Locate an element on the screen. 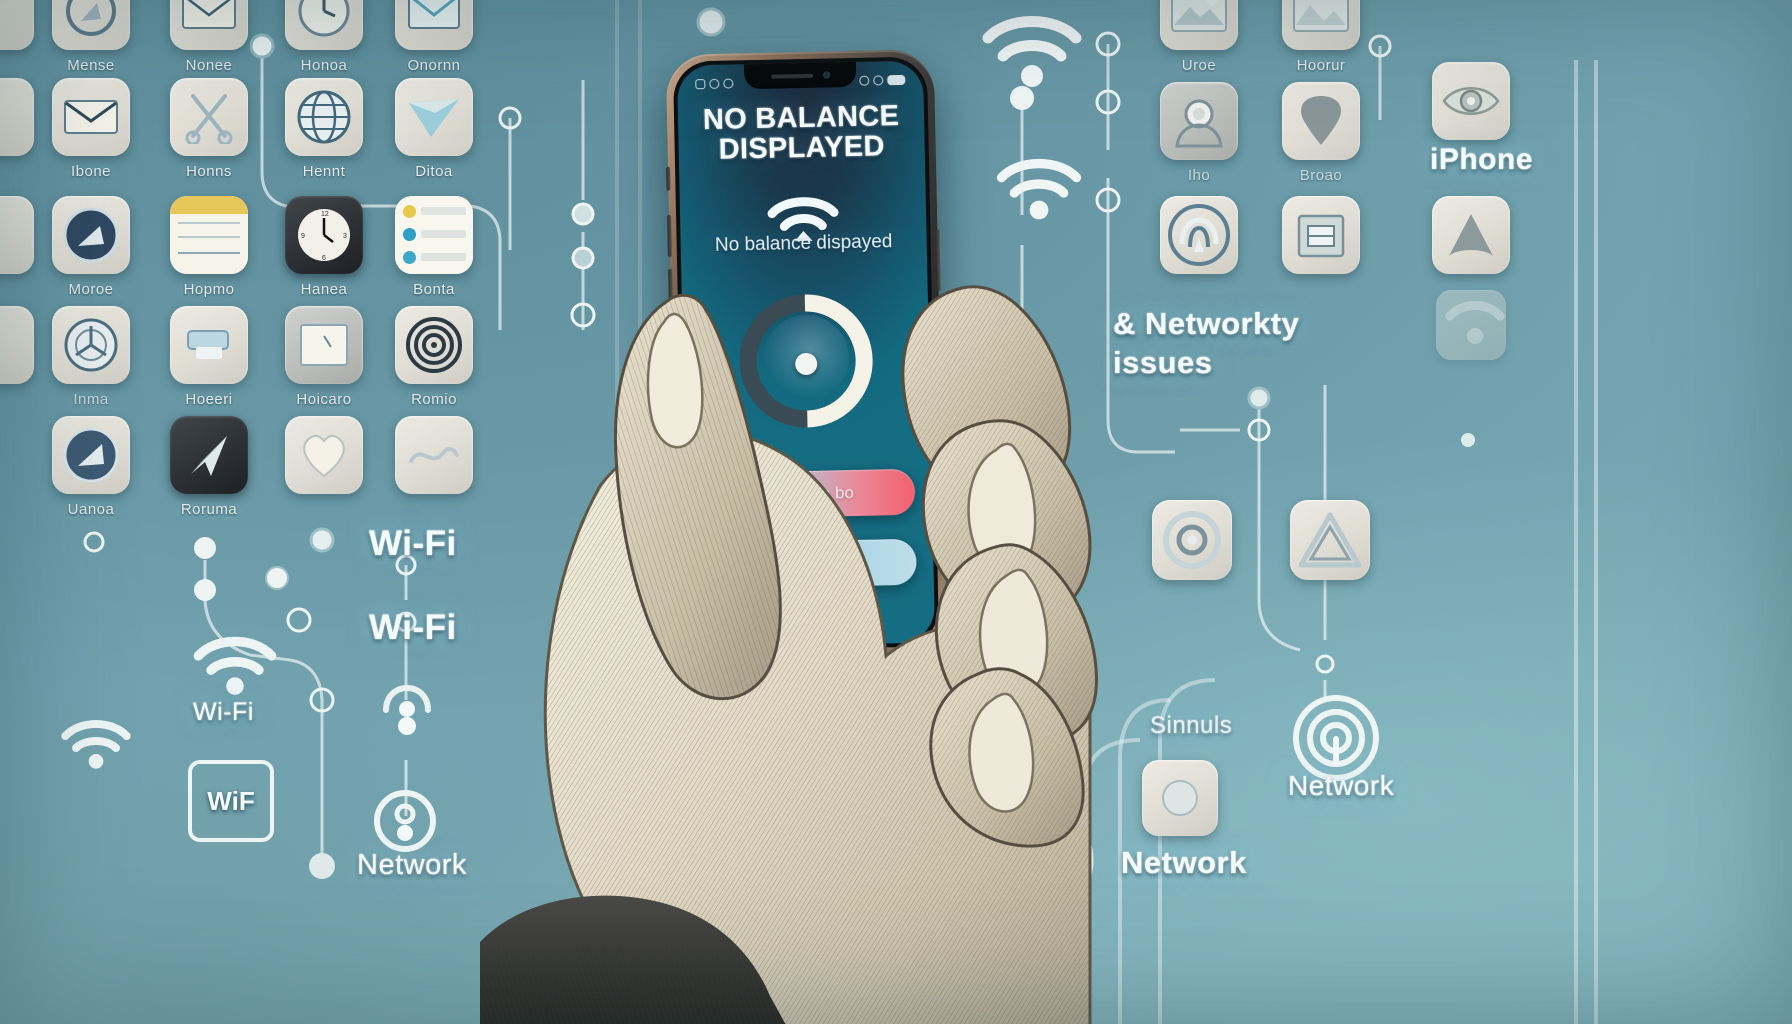 This screenshot has width=1792, height=1024. label-iphone: iPhone is located at coordinates (1482, 159).